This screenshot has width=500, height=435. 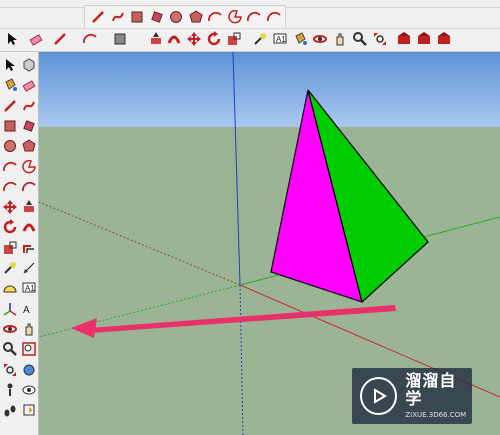 I want to click on section-plane-tool-button, so click(x=29, y=410).